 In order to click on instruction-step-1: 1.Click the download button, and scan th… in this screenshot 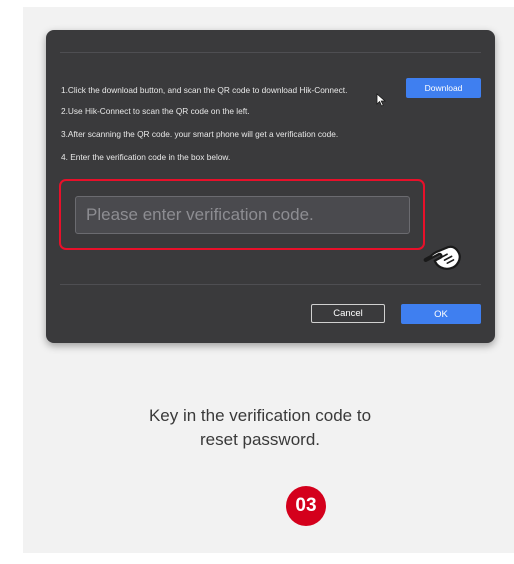, I will do `click(204, 90)`.